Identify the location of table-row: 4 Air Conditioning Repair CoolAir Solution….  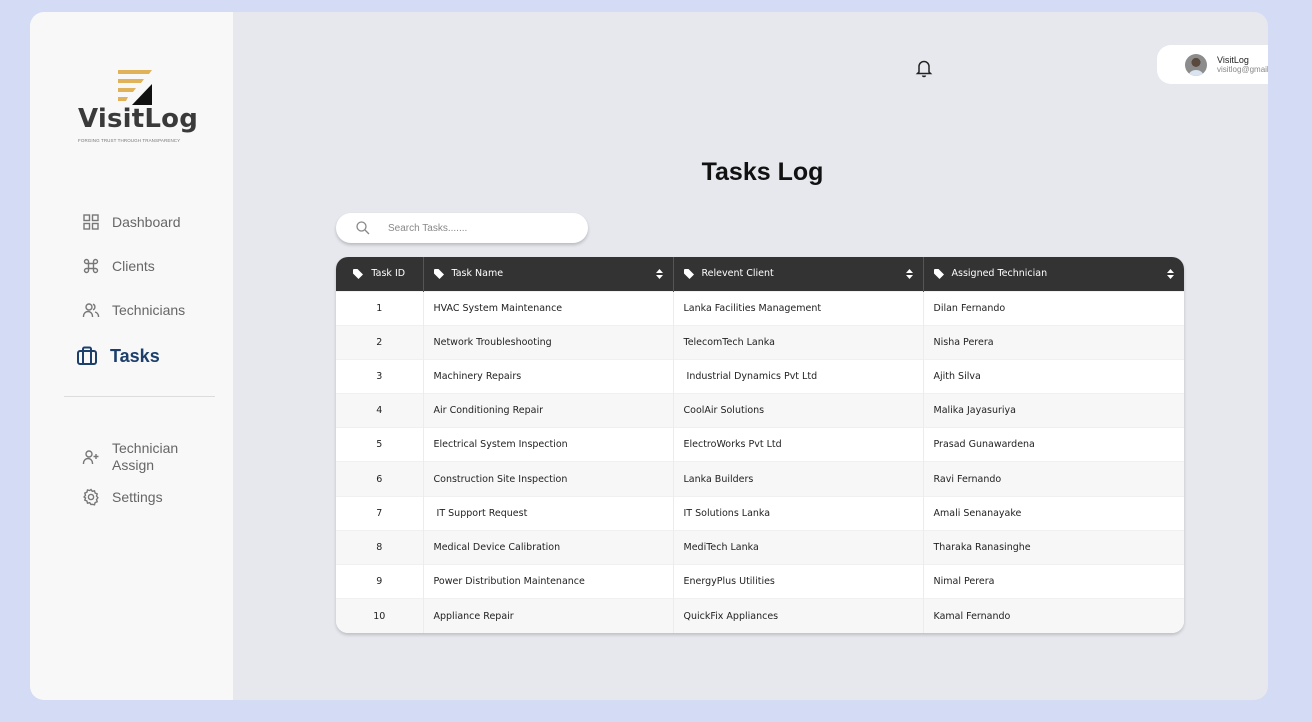
(760, 410).